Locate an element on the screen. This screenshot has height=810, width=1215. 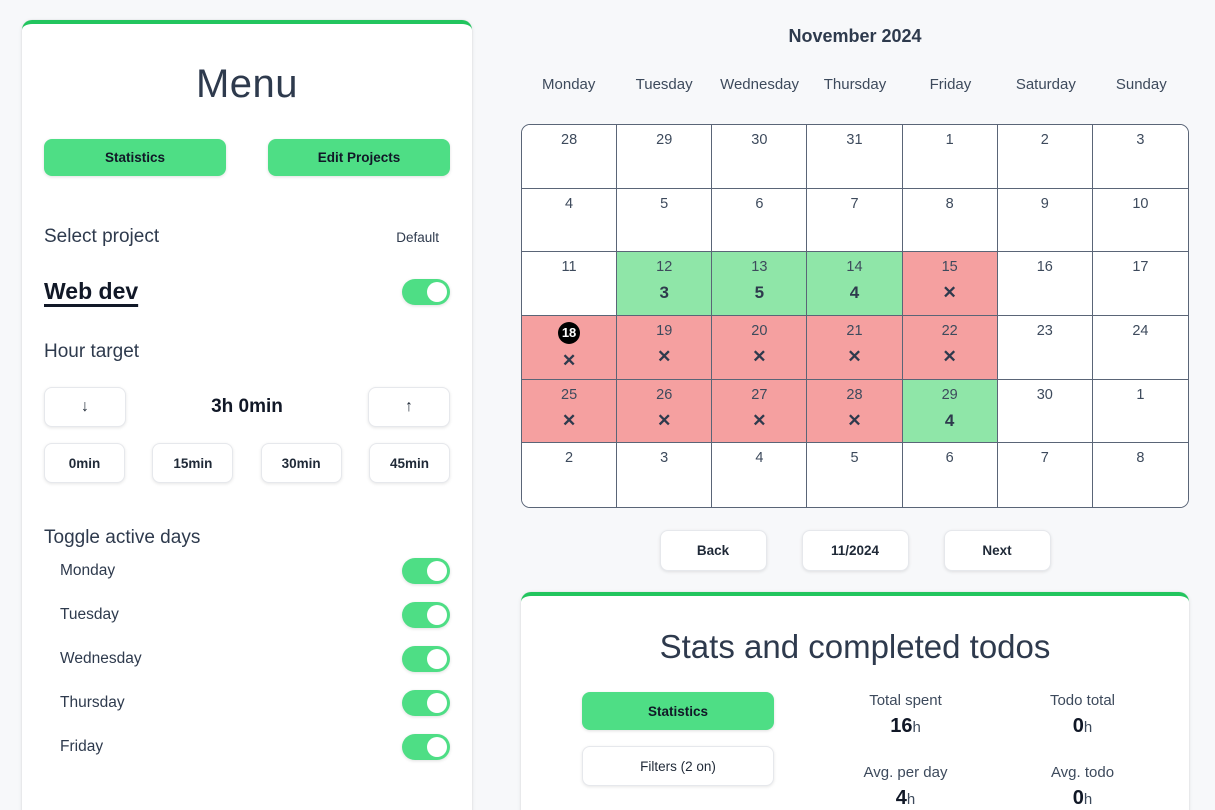
stats-title: Stats and completed todos is located at coordinates (855, 646).